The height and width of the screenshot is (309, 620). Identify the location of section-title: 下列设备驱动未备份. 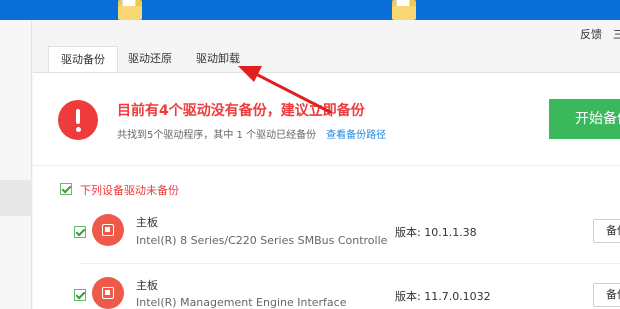
(129, 190).